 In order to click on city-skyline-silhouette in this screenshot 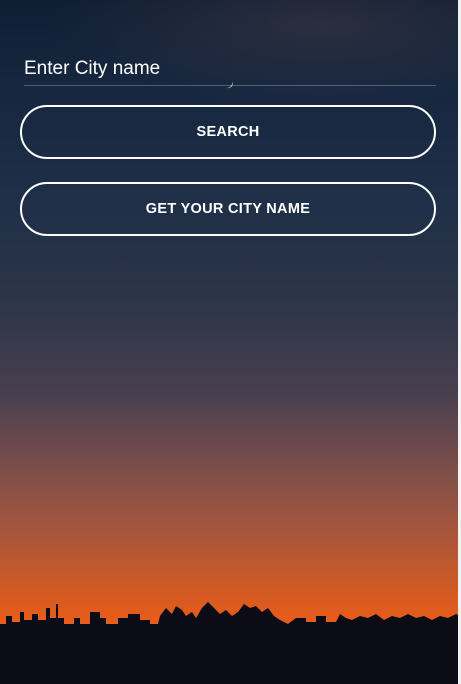, I will do `click(230, 643)`.